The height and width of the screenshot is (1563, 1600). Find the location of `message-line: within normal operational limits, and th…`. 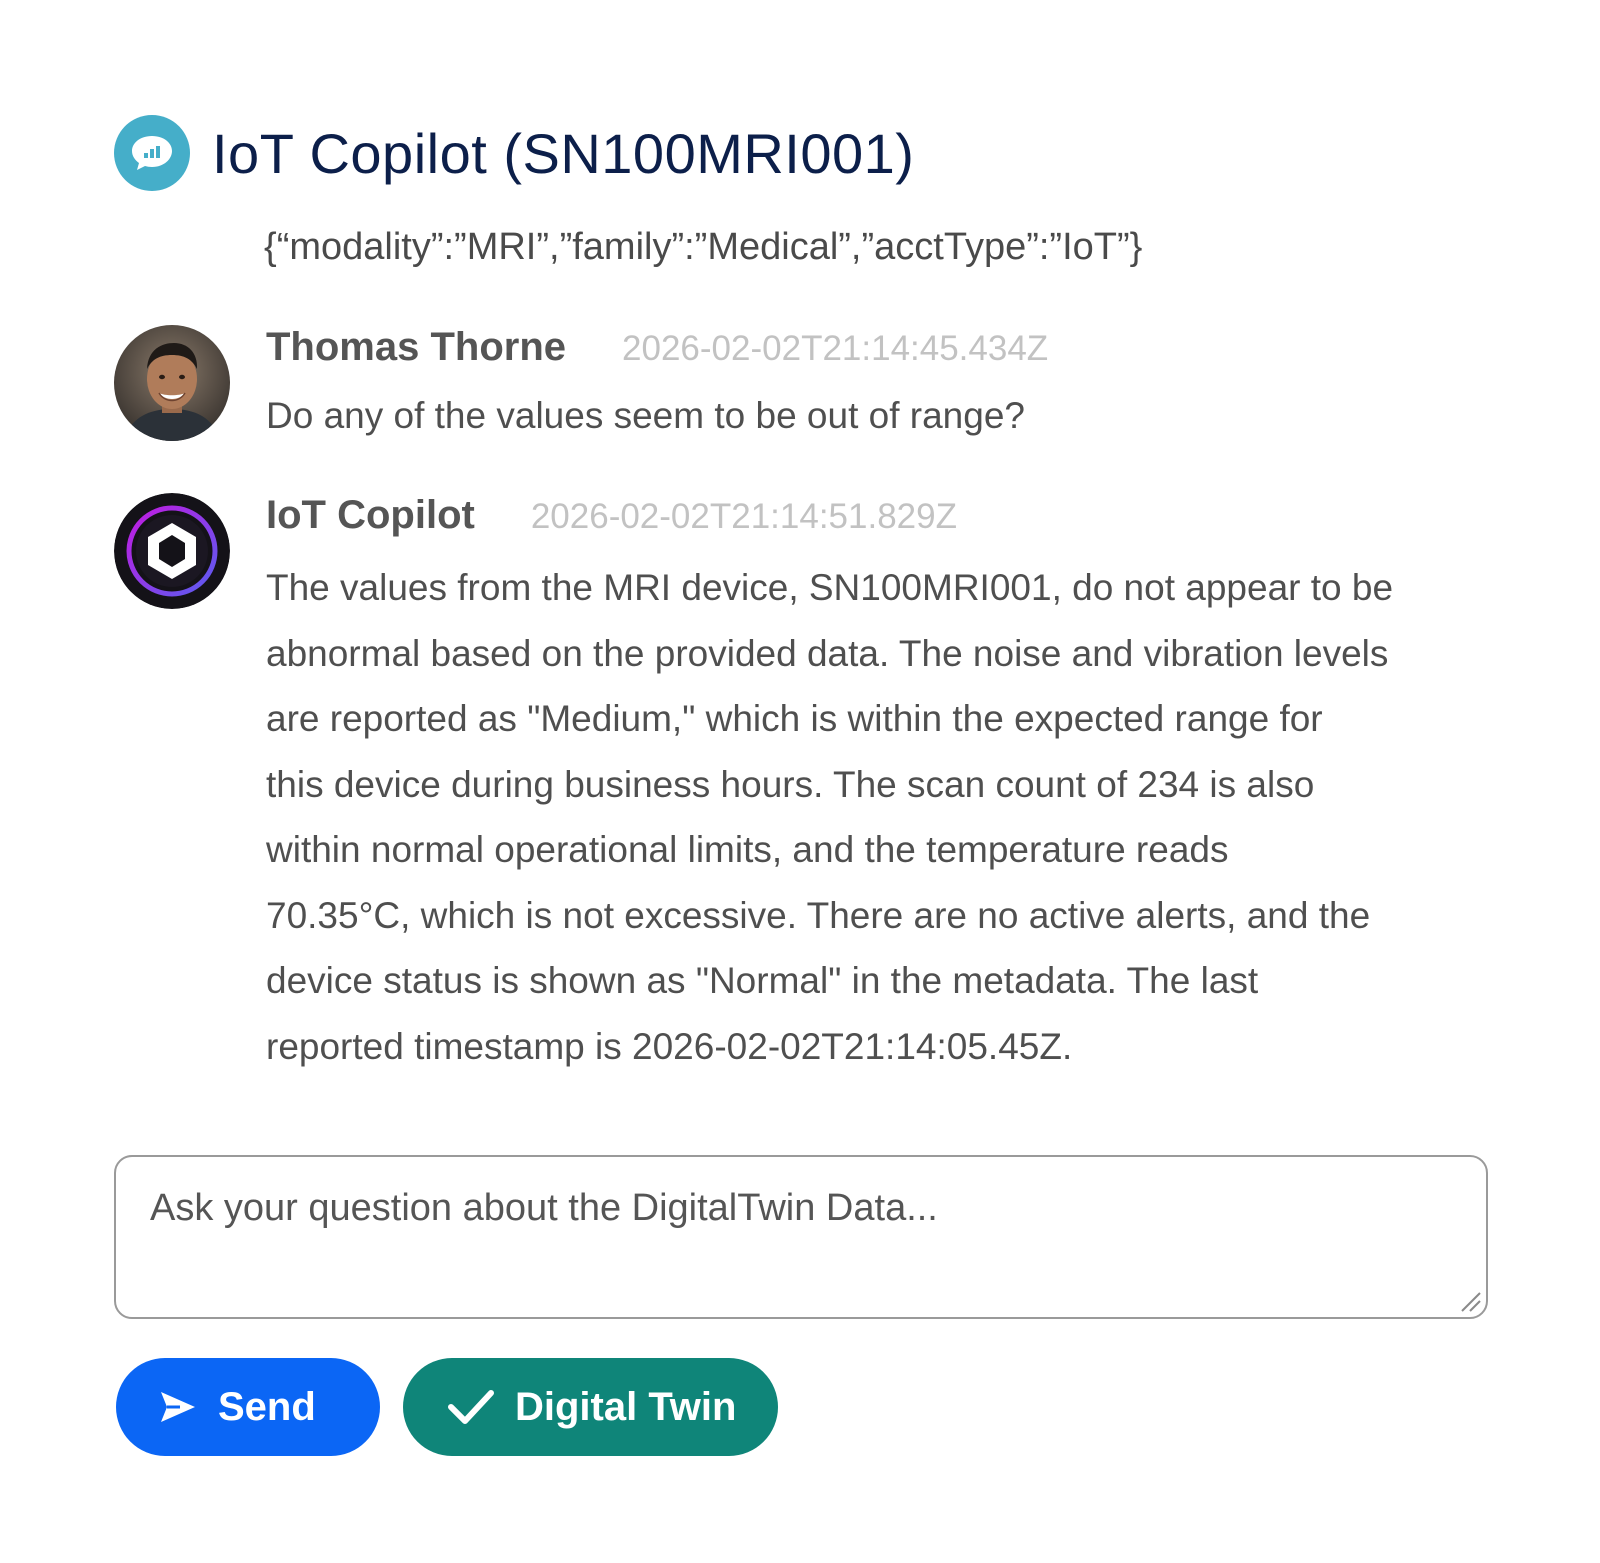

message-line: within normal operational limits, and th… is located at coordinates (747, 849).